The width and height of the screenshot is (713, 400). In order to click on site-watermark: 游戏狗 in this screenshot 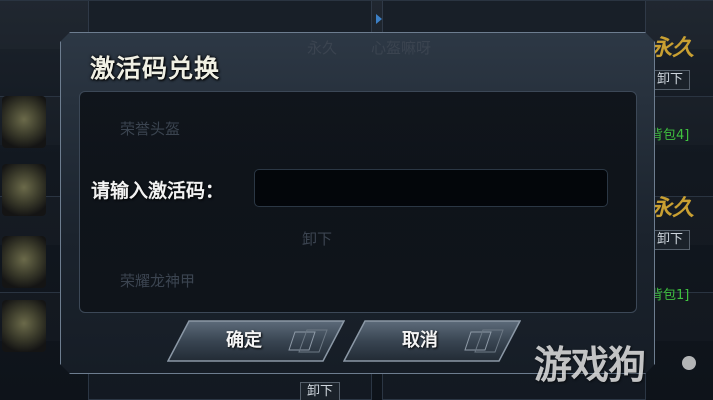, I will do `click(590, 365)`.